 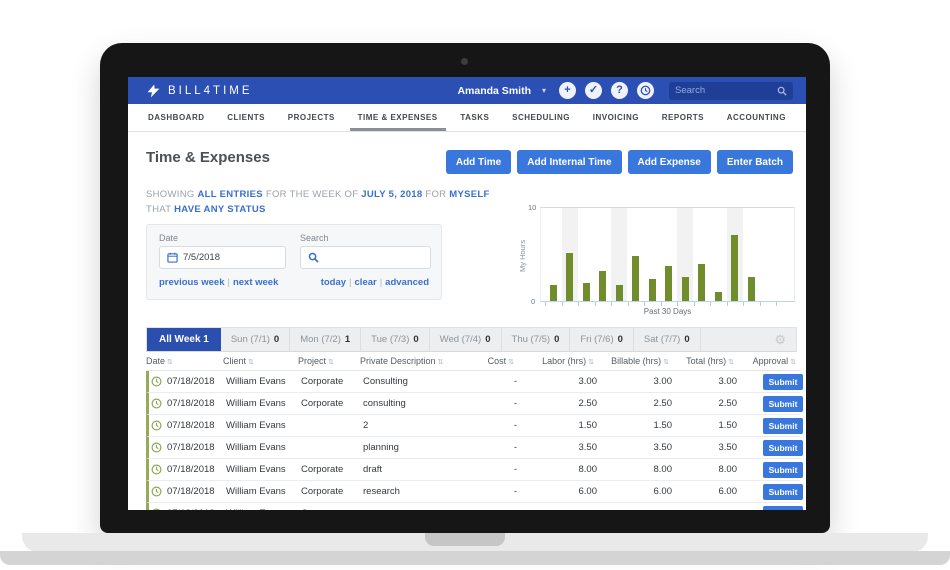 What do you see at coordinates (645, 90) in the screenshot?
I see `timer-icon` at bounding box center [645, 90].